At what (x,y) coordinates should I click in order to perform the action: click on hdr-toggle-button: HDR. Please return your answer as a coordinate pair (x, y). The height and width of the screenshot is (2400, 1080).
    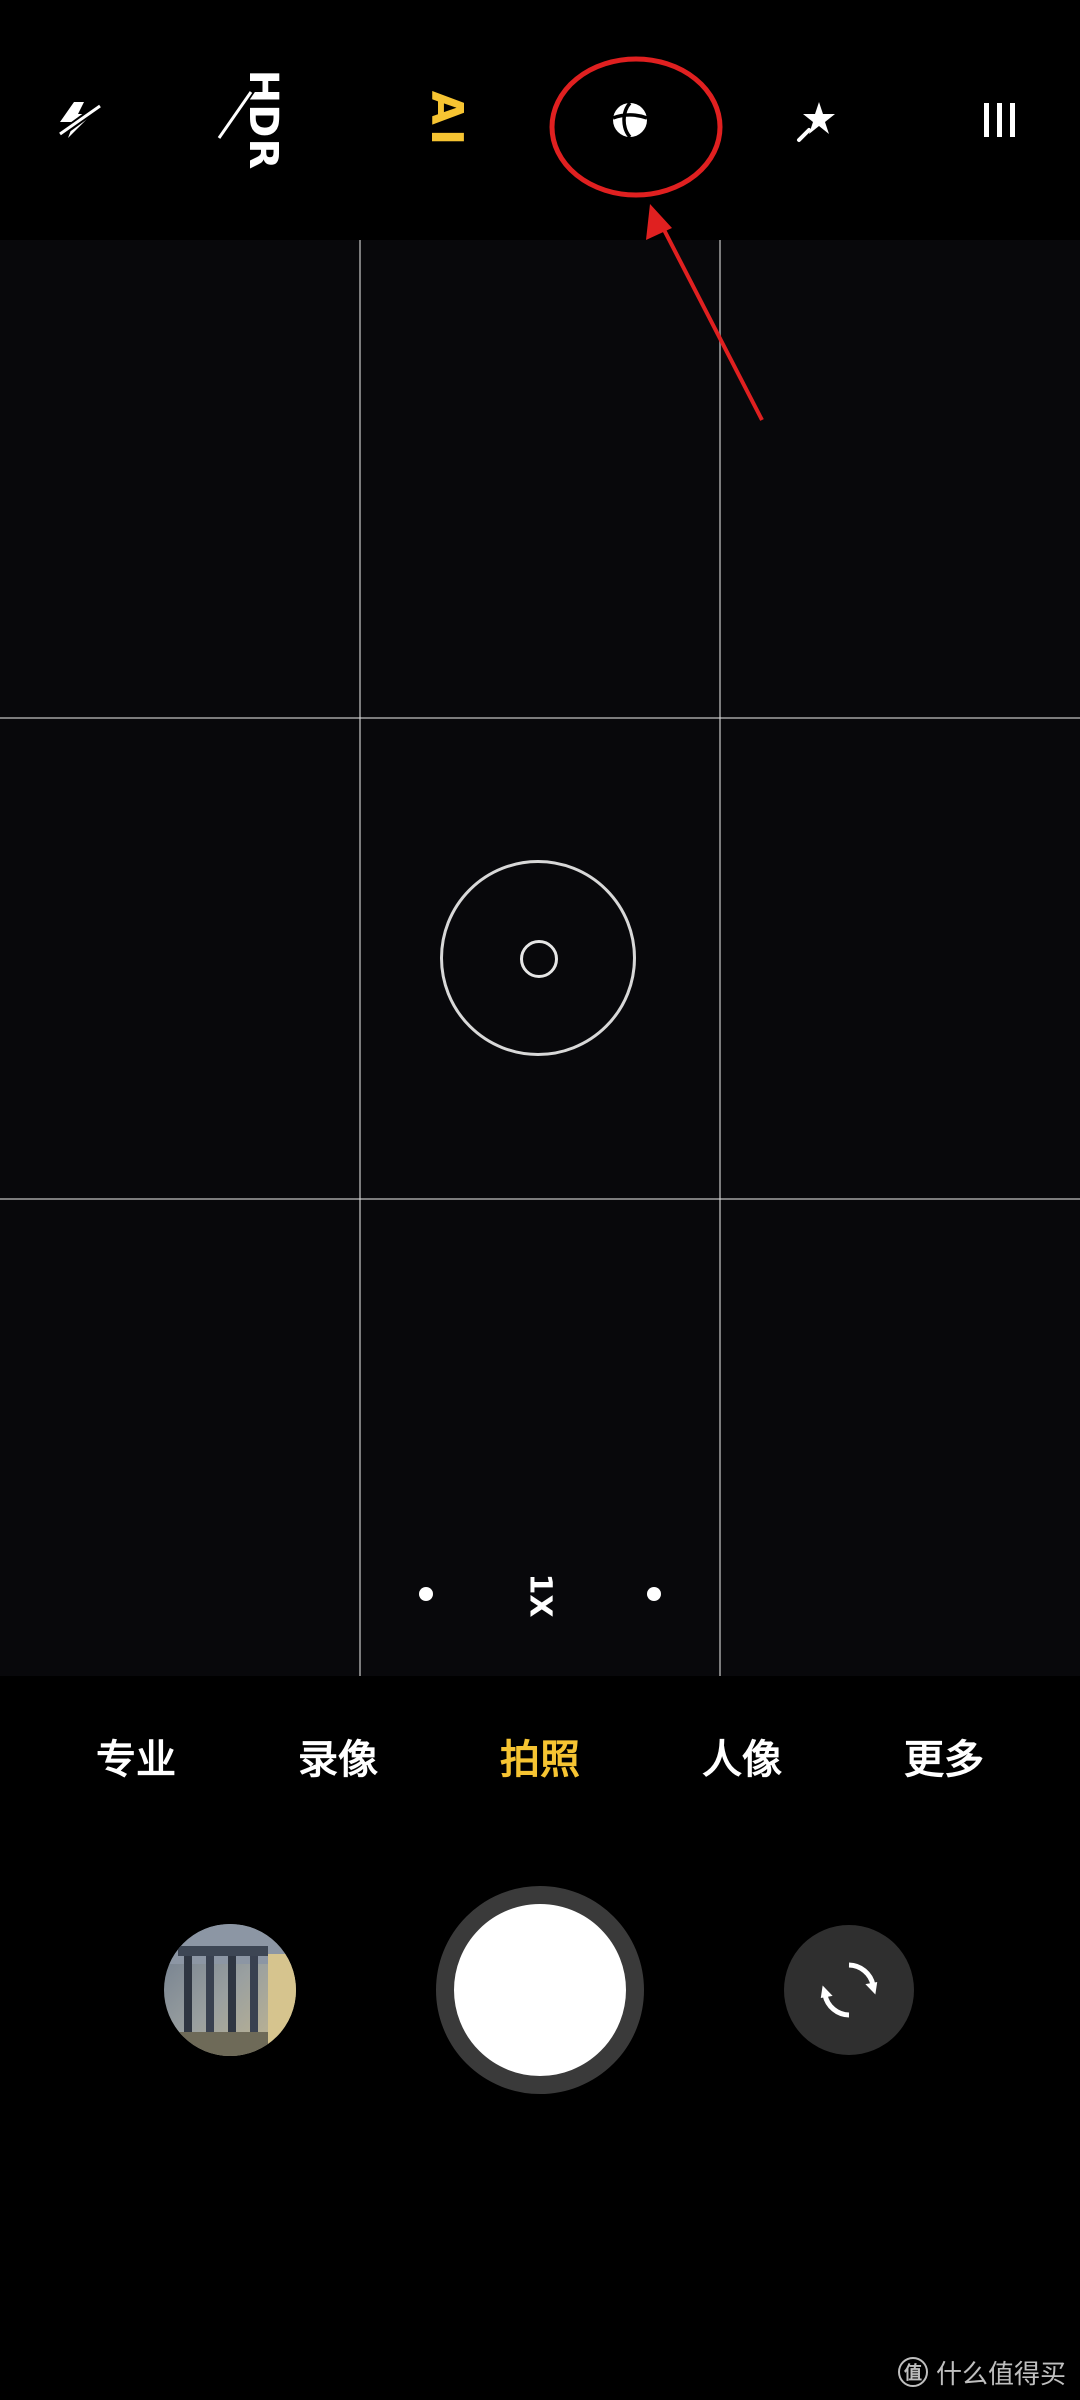
    Looking at the image, I should click on (263, 120).